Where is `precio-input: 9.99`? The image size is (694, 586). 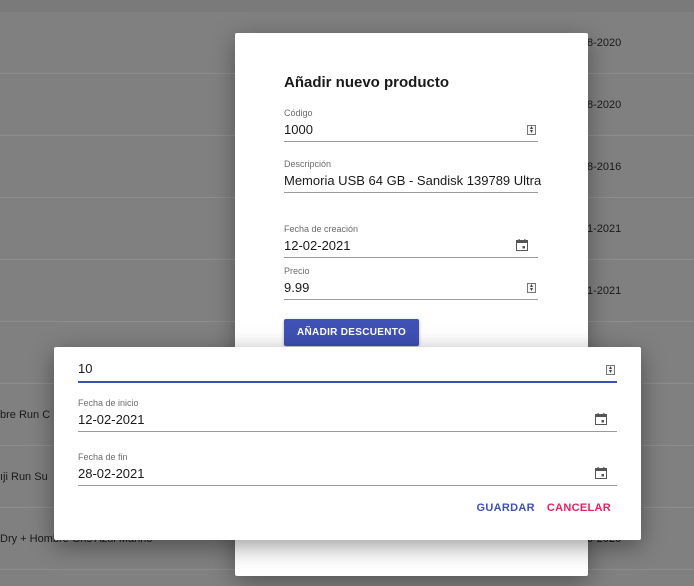 precio-input: 9.99 is located at coordinates (411, 289).